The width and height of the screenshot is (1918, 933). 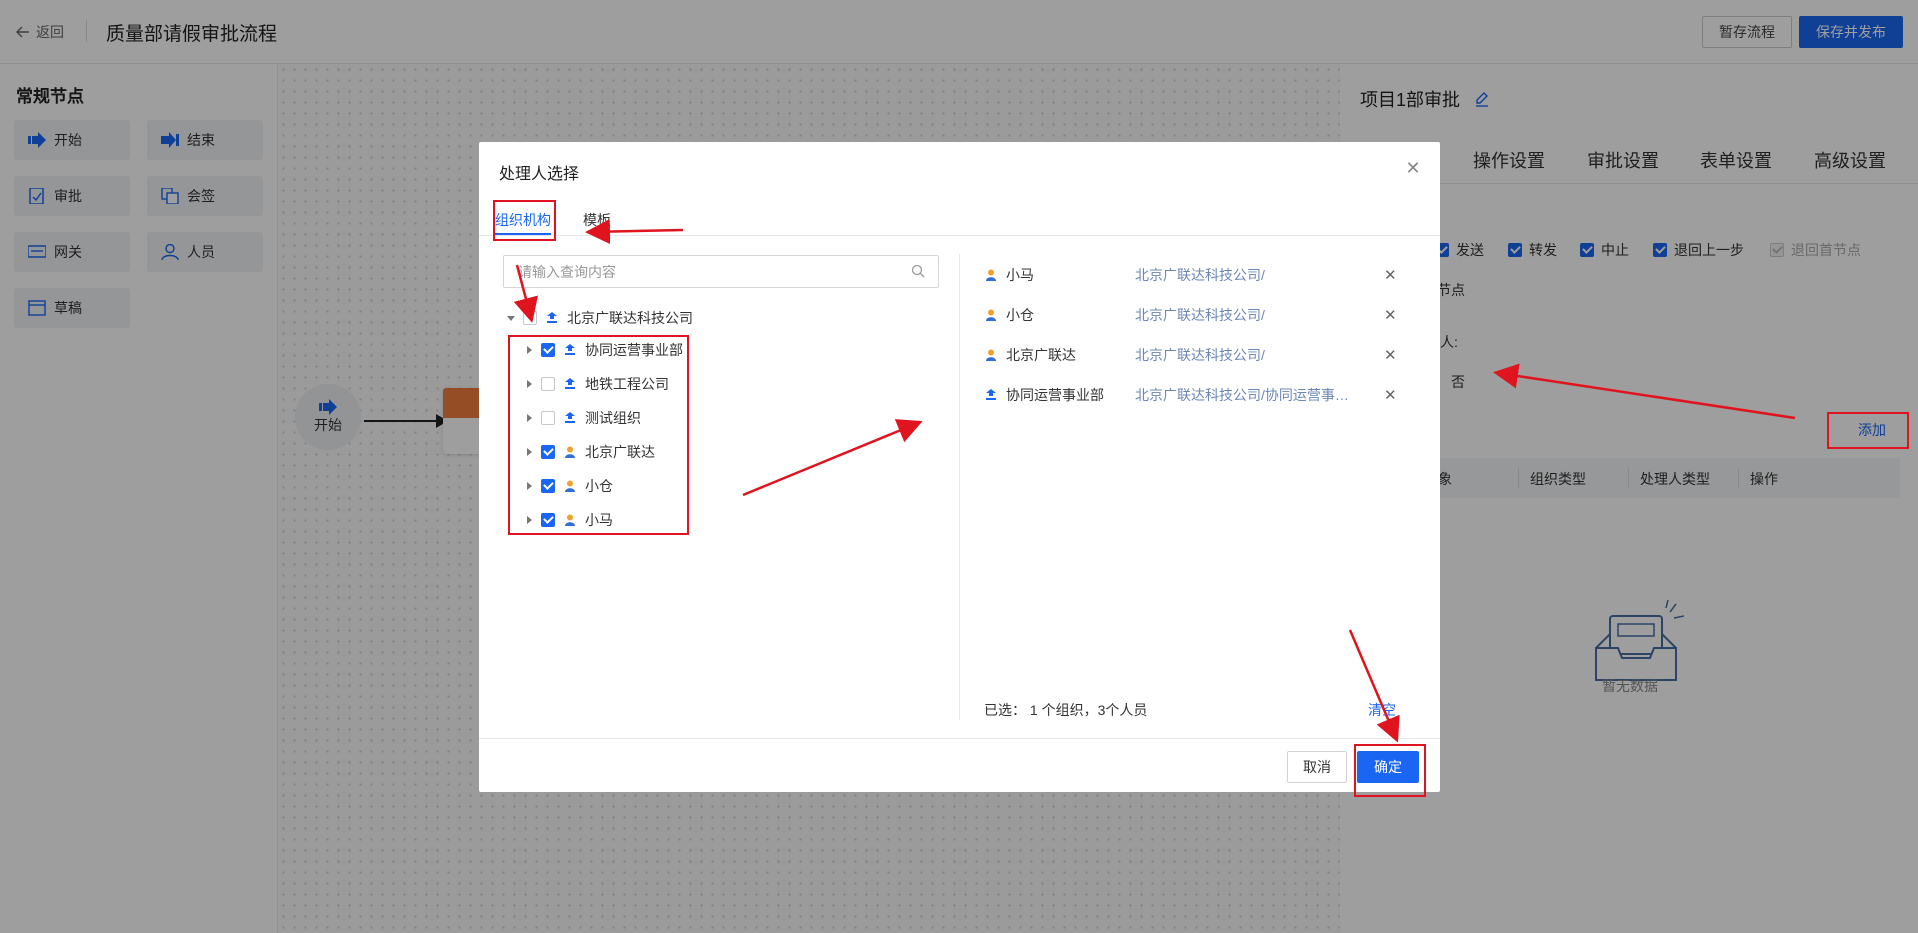 I want to click on selected-item: 小仓 北京广联达科技公司/ ✕, so click(x=1194, y=315).